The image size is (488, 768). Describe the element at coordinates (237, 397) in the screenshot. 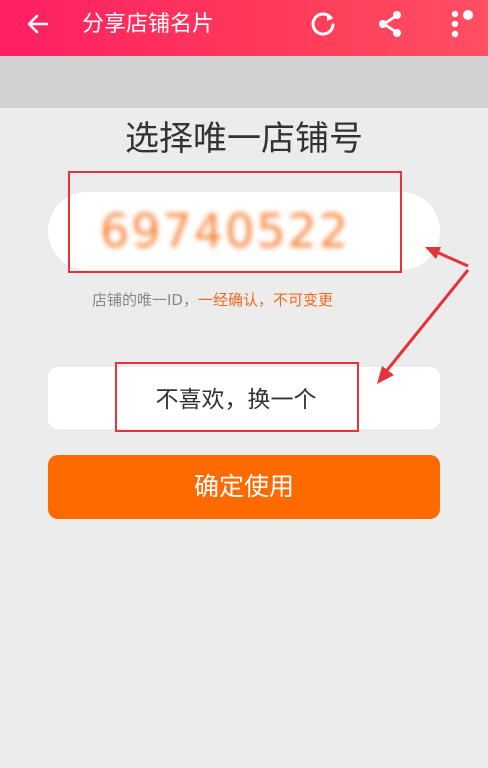

I see `annotation-box-change` at that location.